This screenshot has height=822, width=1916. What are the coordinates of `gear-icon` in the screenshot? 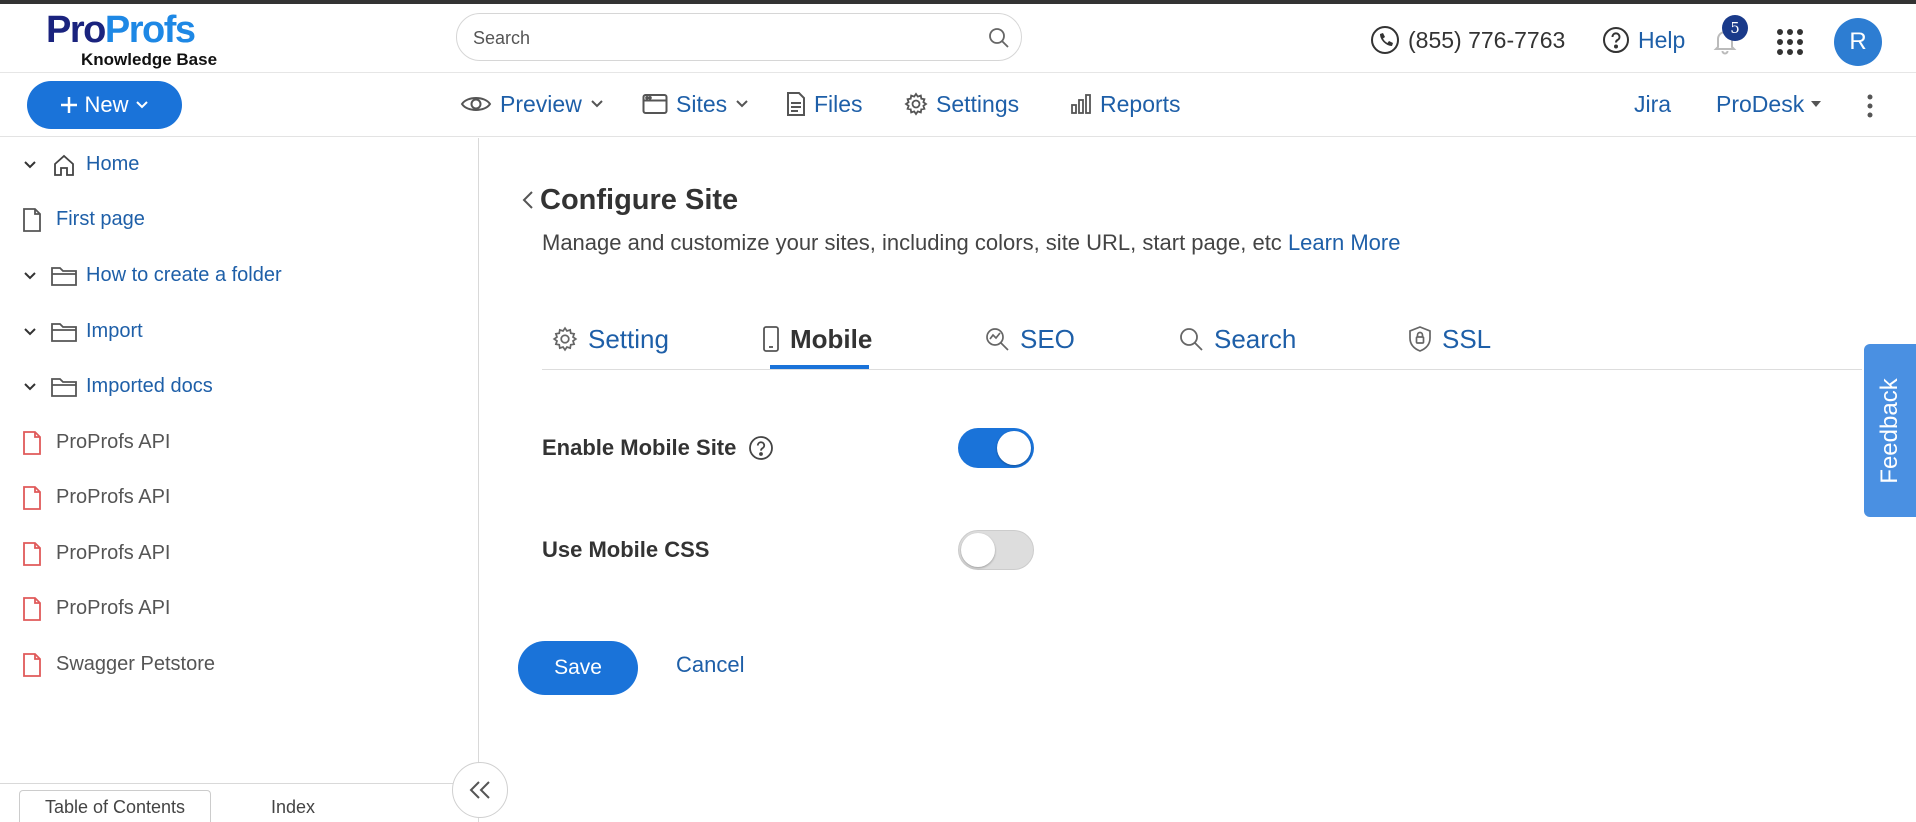 It's located at (565, 339).